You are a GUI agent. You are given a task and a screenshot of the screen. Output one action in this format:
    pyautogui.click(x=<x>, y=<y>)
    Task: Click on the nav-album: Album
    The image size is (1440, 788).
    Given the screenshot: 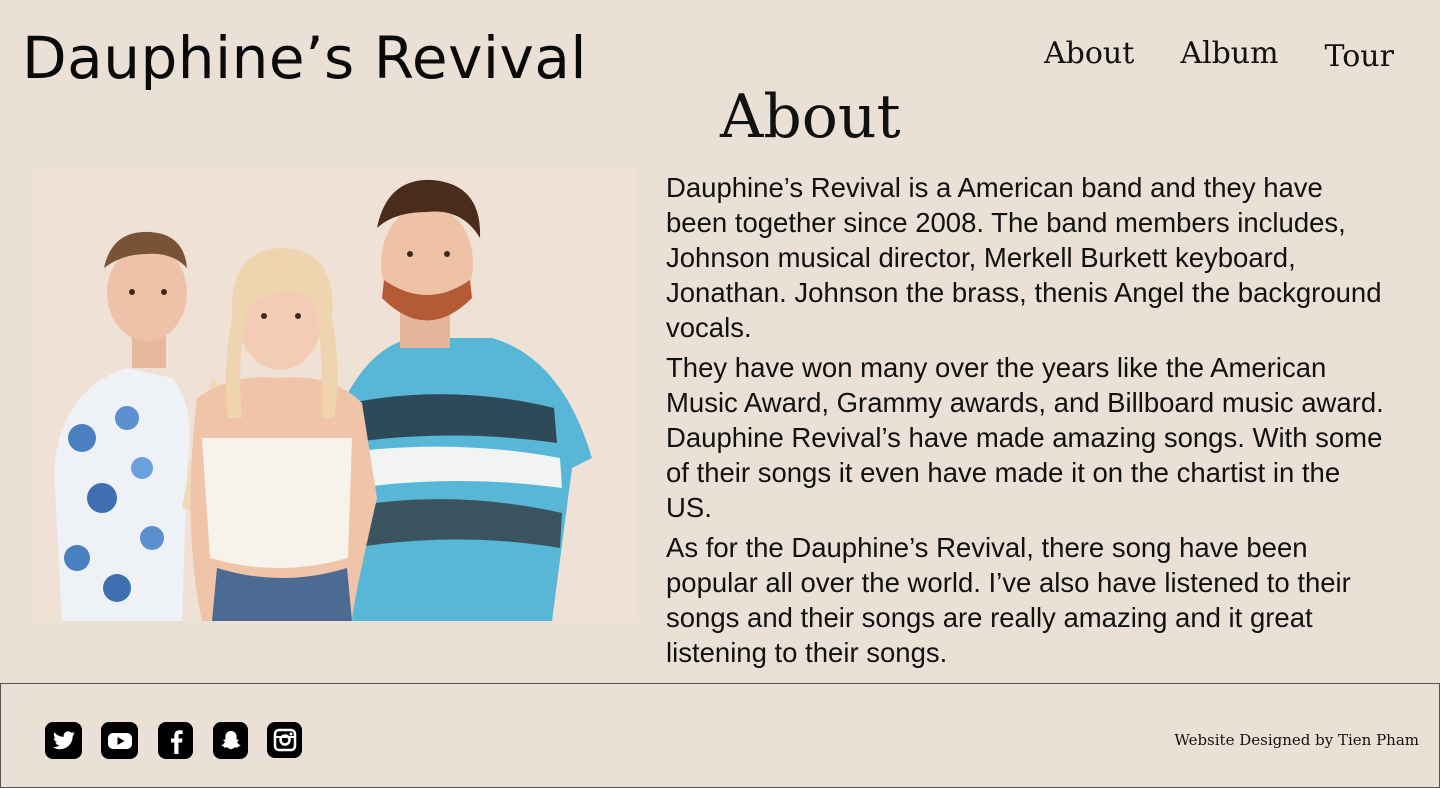 What is the action you would take?
    pyautogui.click(x=1229, y=55)
    